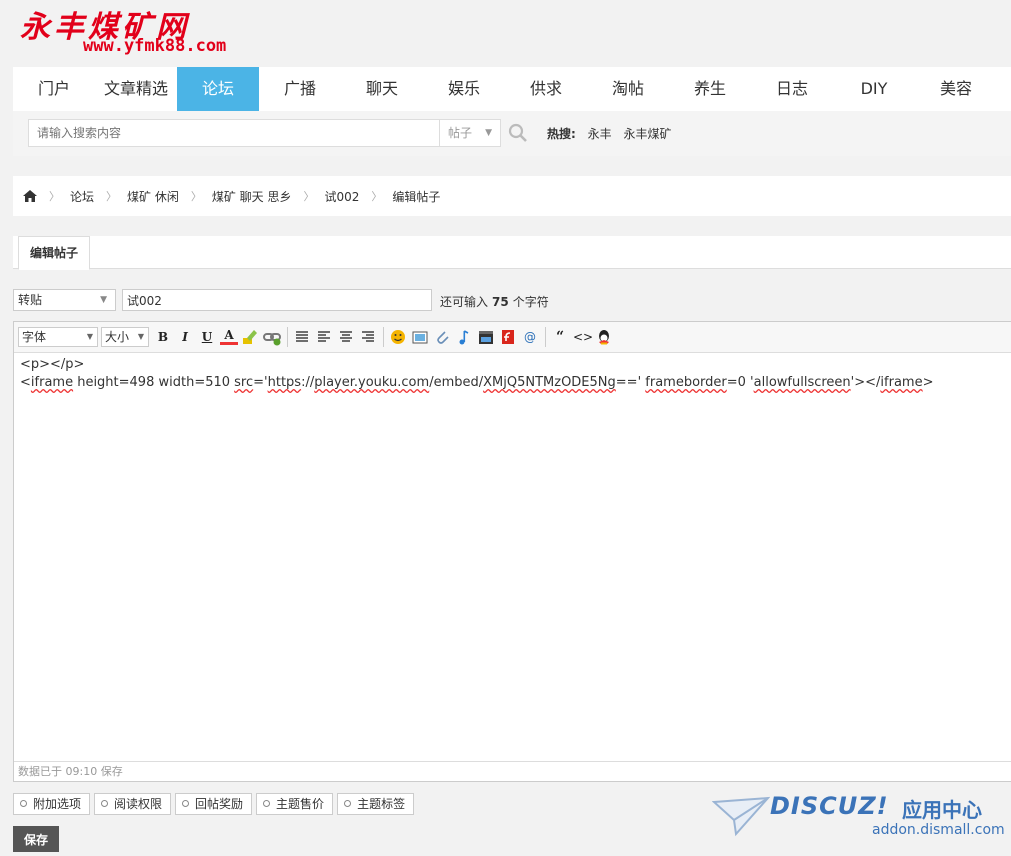  What do you see at coordinates (324, 337) in the screenshot?
I see `align-left-icon` at bounding box center [324, 337].